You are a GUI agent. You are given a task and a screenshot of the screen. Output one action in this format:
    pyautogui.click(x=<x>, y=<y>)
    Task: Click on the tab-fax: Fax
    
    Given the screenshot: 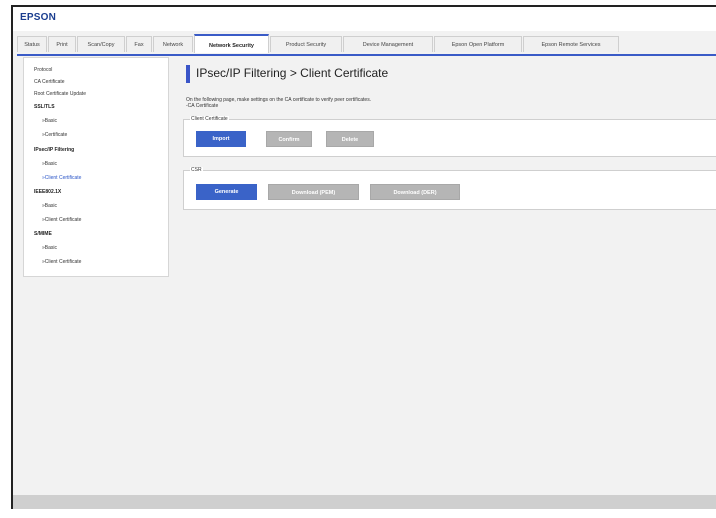 What is the action you would take?
    pyautogui.click(x=139, y=44)
    